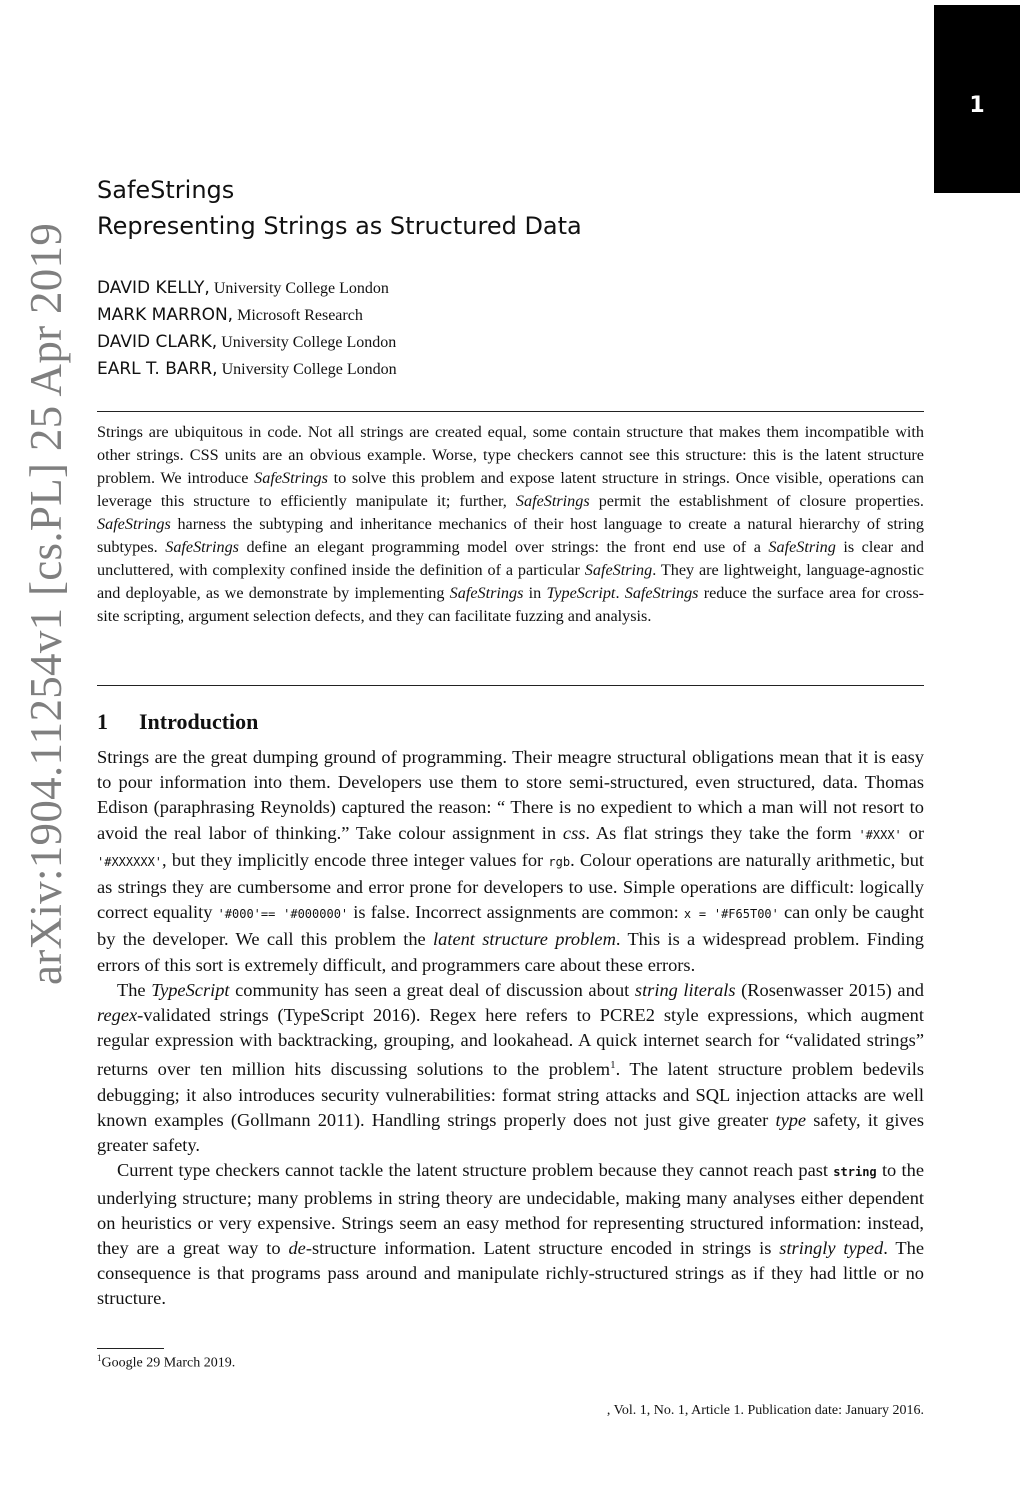  I want to click on emphasis: latent structure problem, so click(524, 939).